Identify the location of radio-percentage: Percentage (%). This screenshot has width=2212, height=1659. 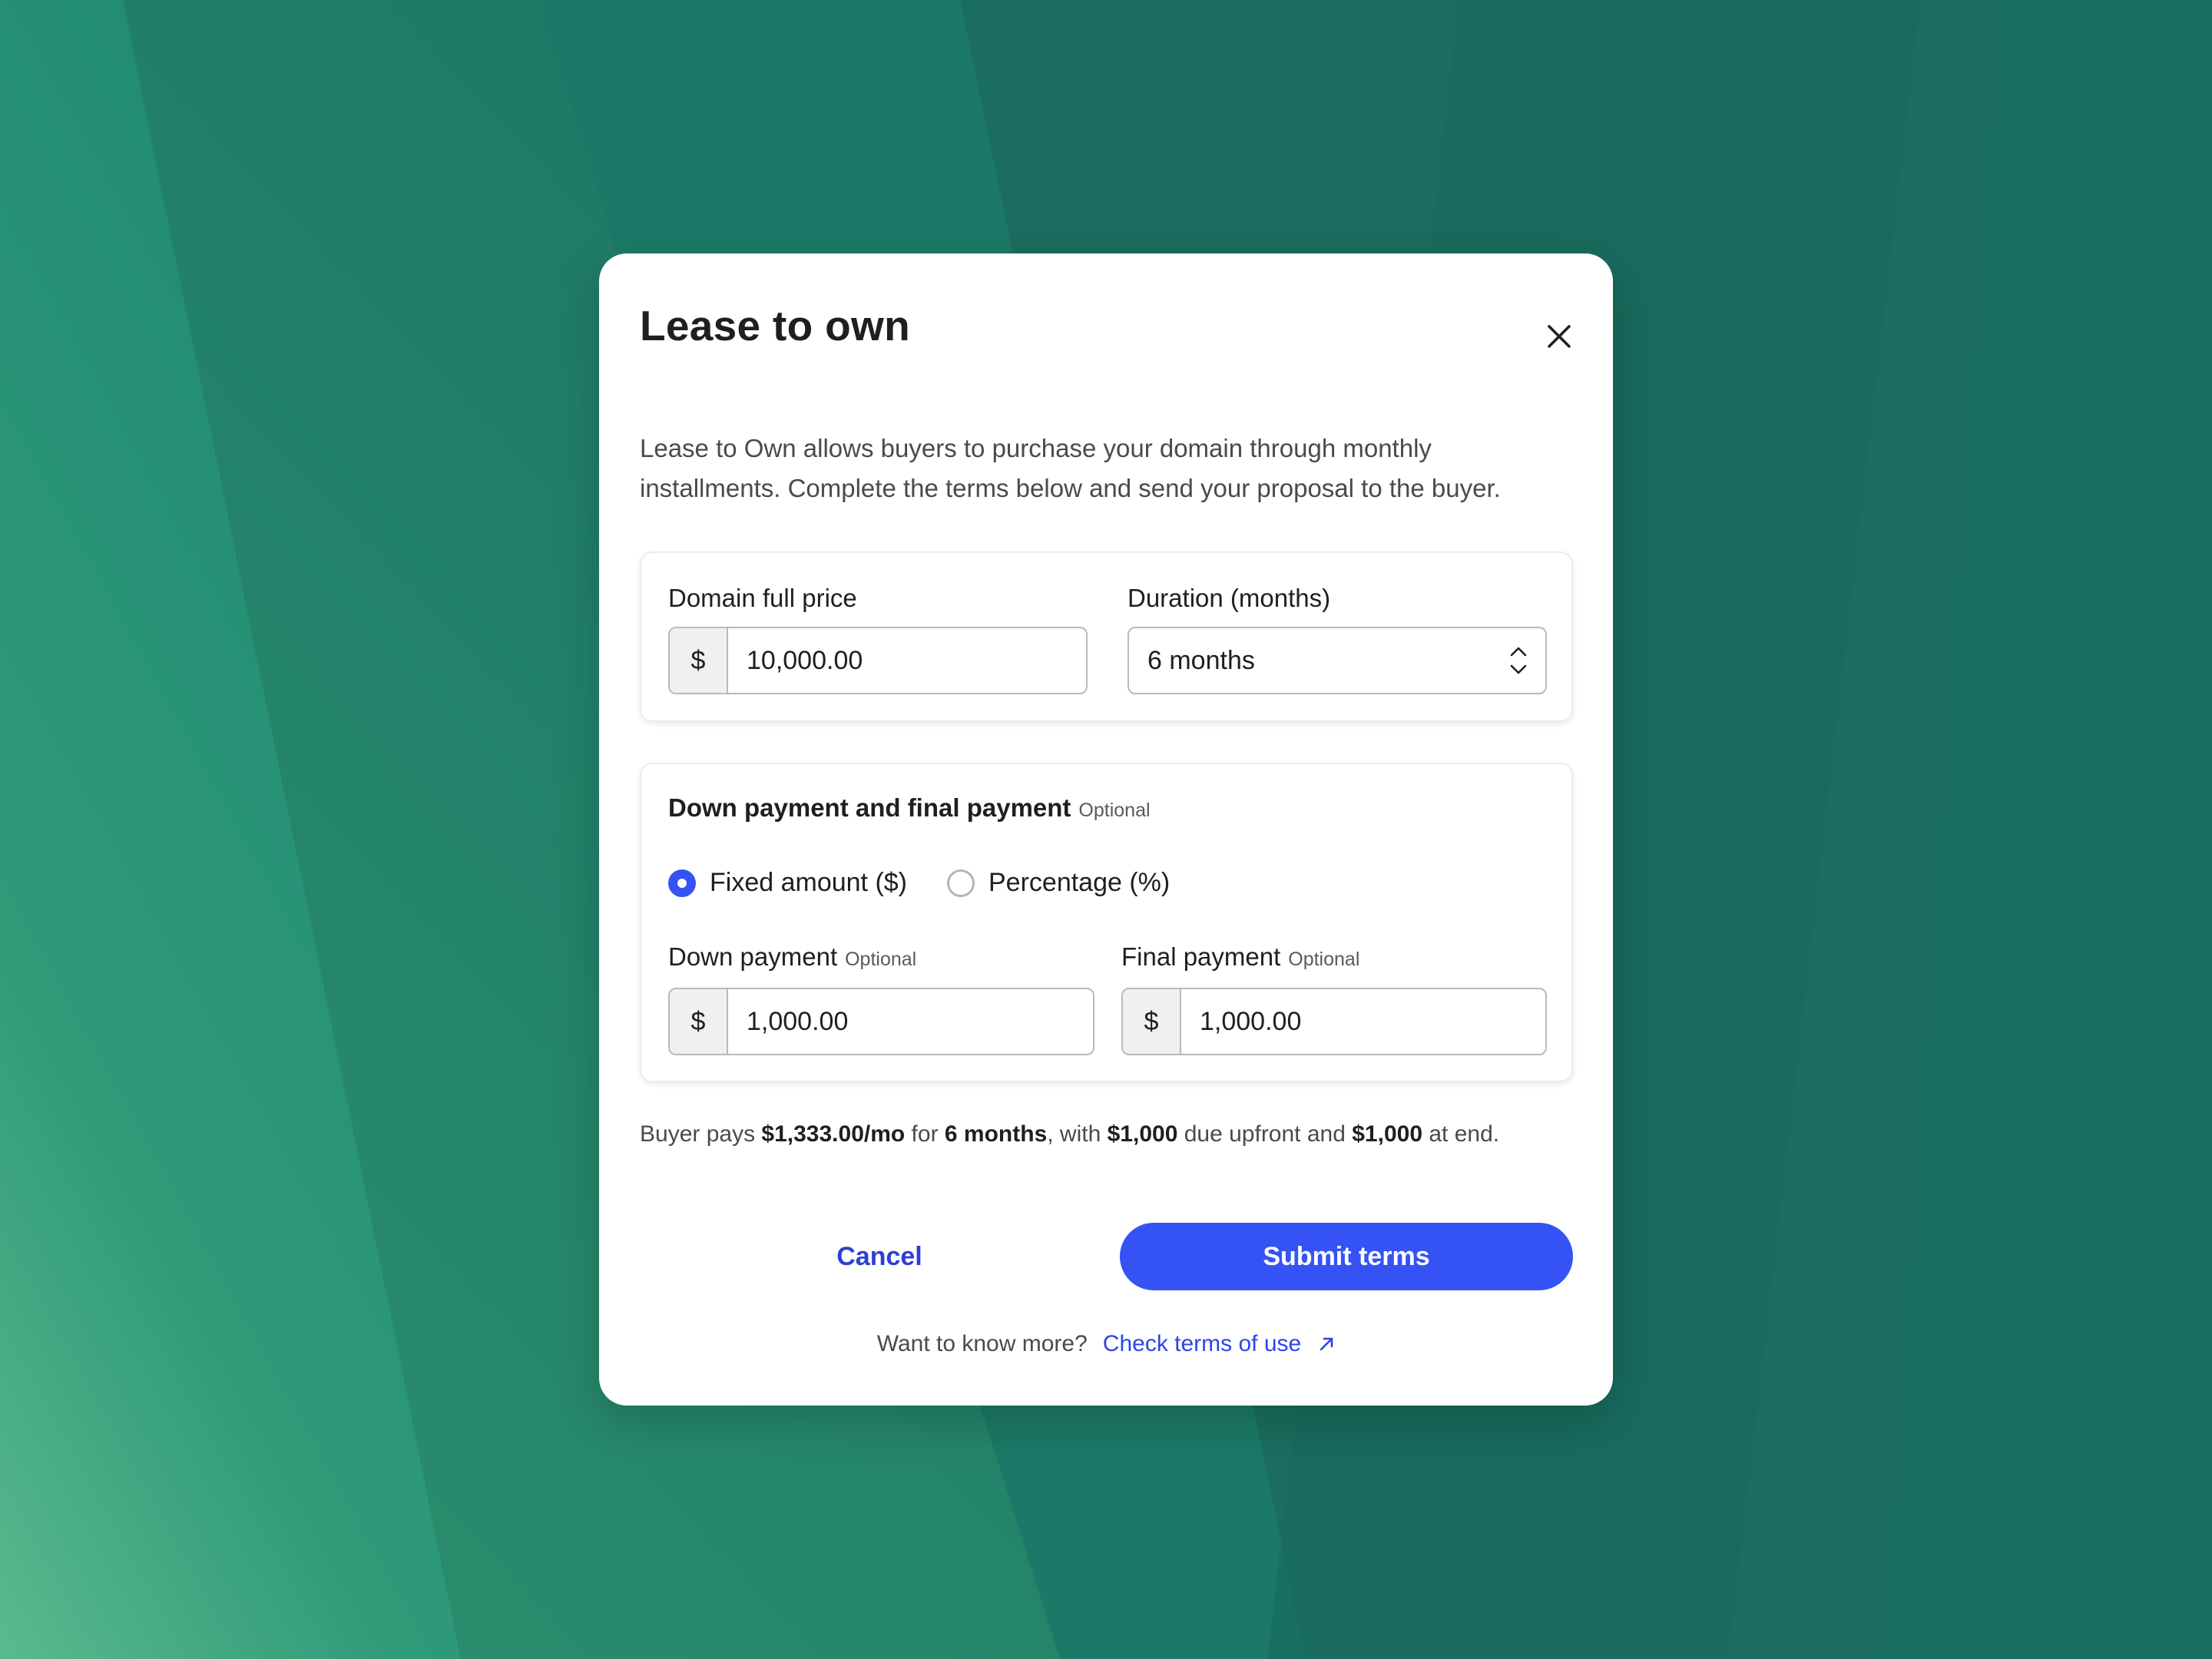
(1058, 883).